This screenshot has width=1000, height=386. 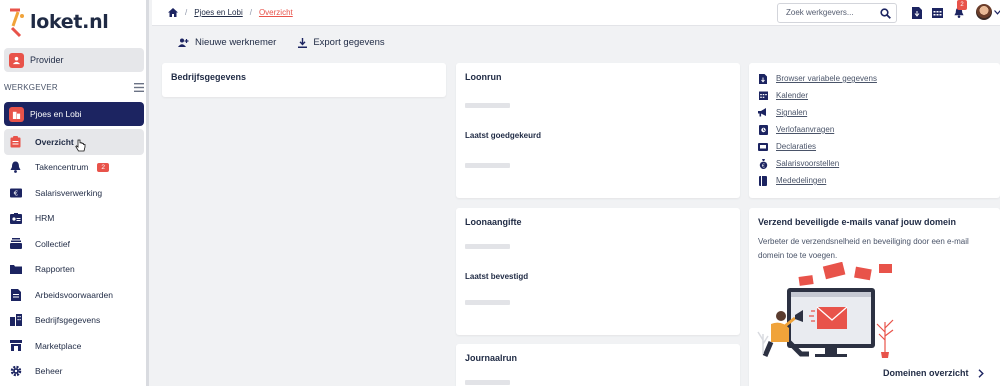 I want to click on card-title: Loonrun, so click(x=483, y=77).